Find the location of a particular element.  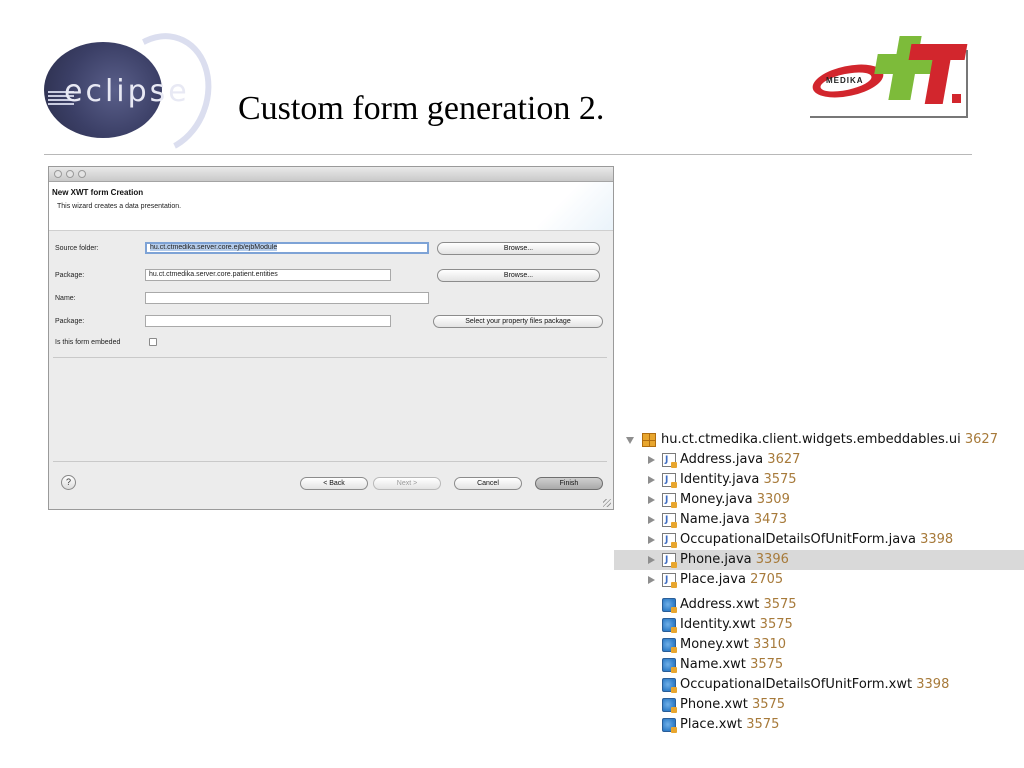

eclipse-logo: eclipse is located at coordinates (136, 94).